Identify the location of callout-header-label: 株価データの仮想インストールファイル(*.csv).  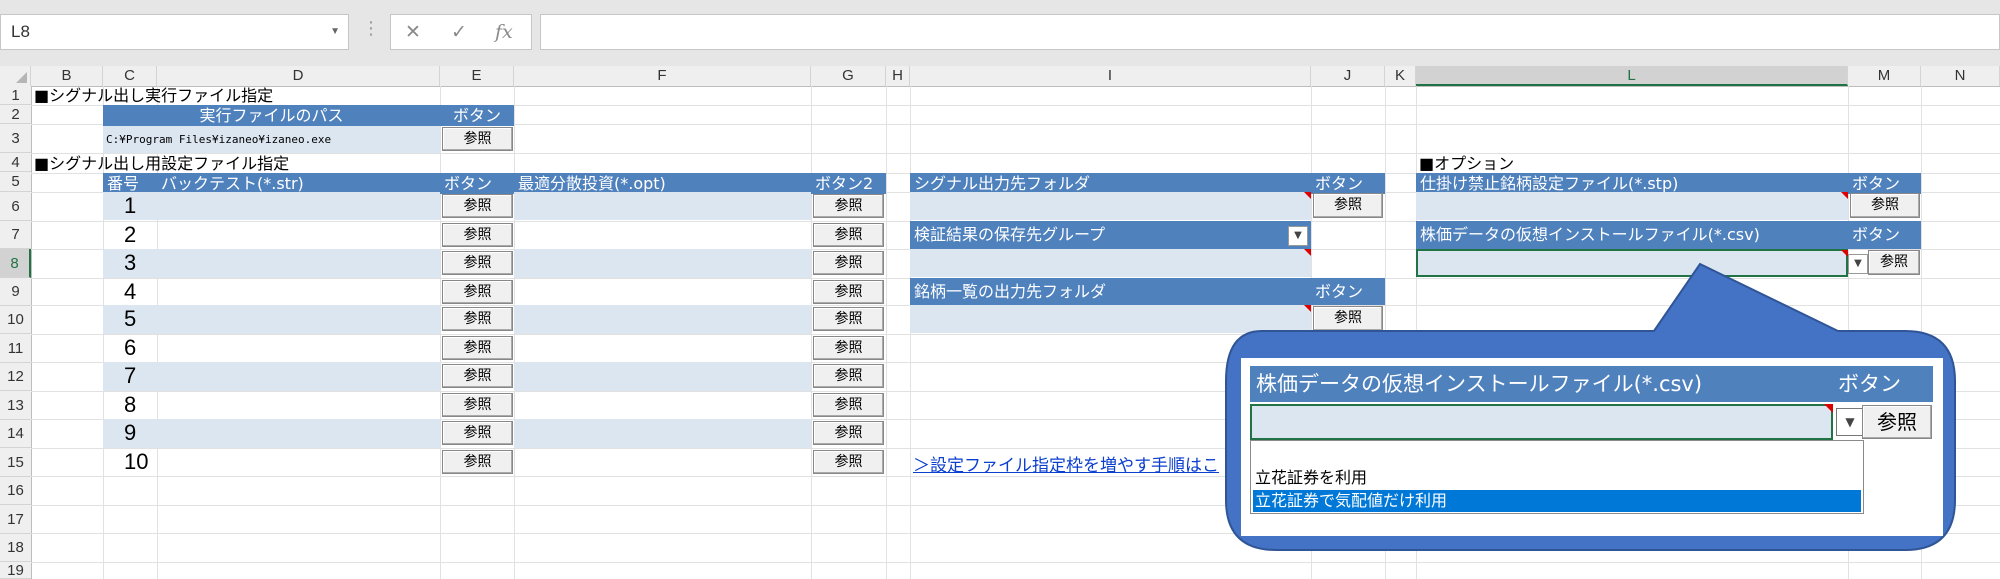
(1479, 384).